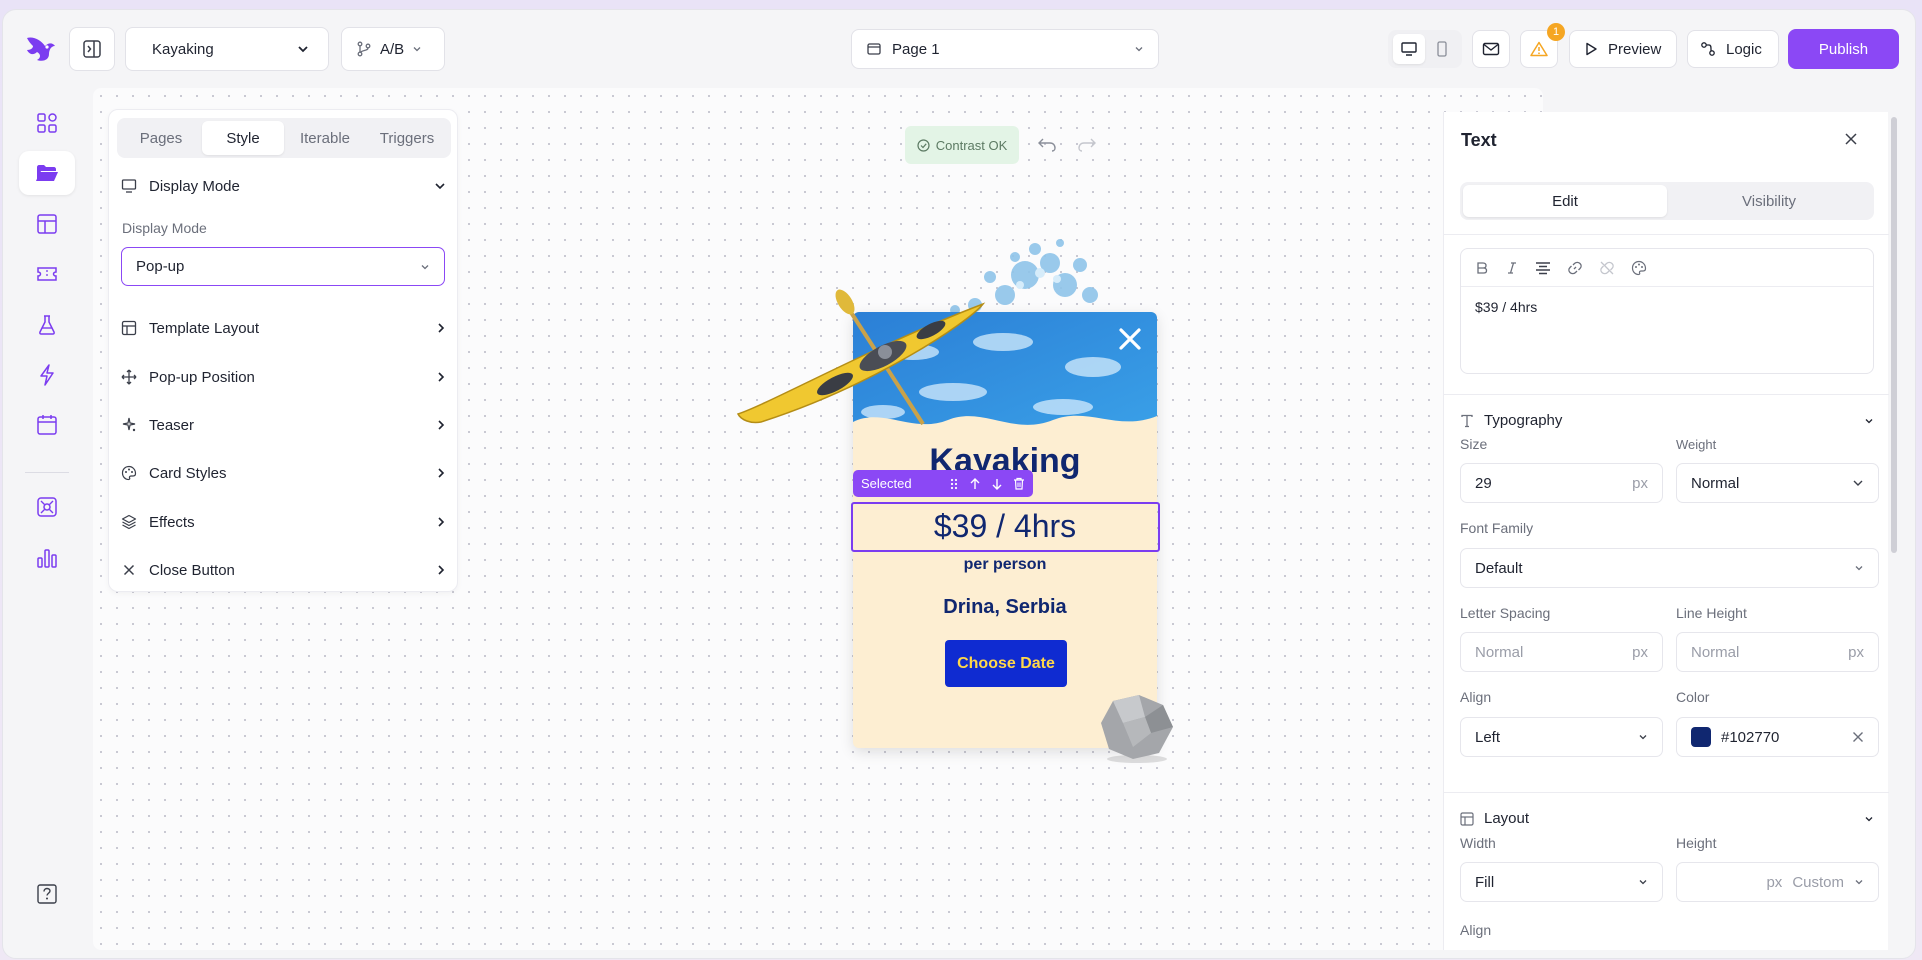 This screenshot has height=960, width=1922. Describe the element at coordinates (243, 138) in the screenshot. I see `tab-style: Style` at that location.